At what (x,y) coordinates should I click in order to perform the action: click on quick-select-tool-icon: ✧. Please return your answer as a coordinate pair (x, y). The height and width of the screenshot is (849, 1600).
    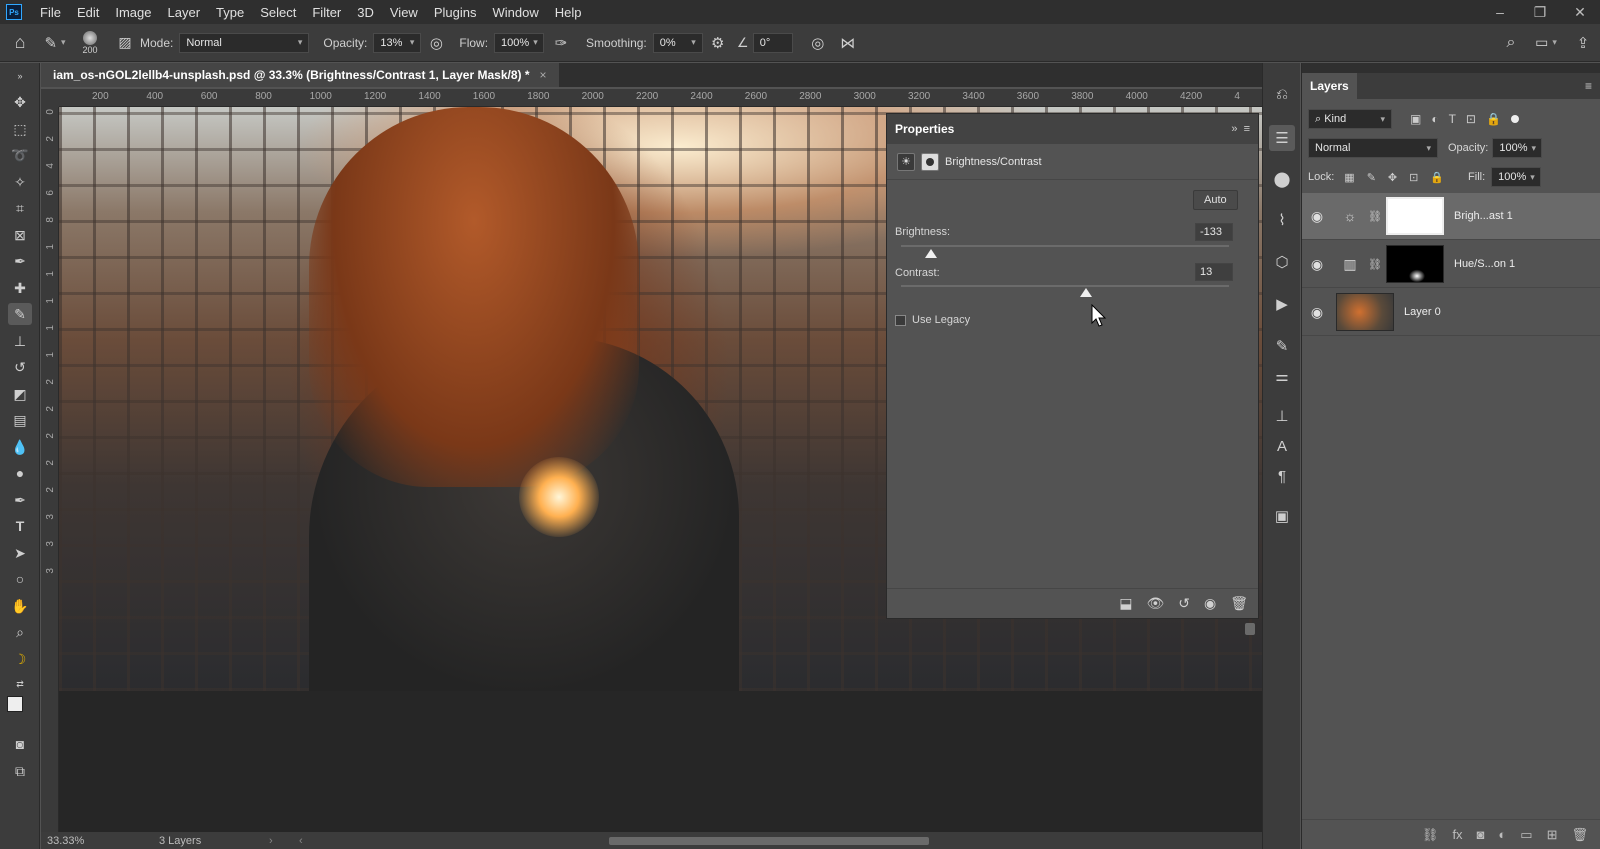
    Looking at the image, I should click on (20, 182).